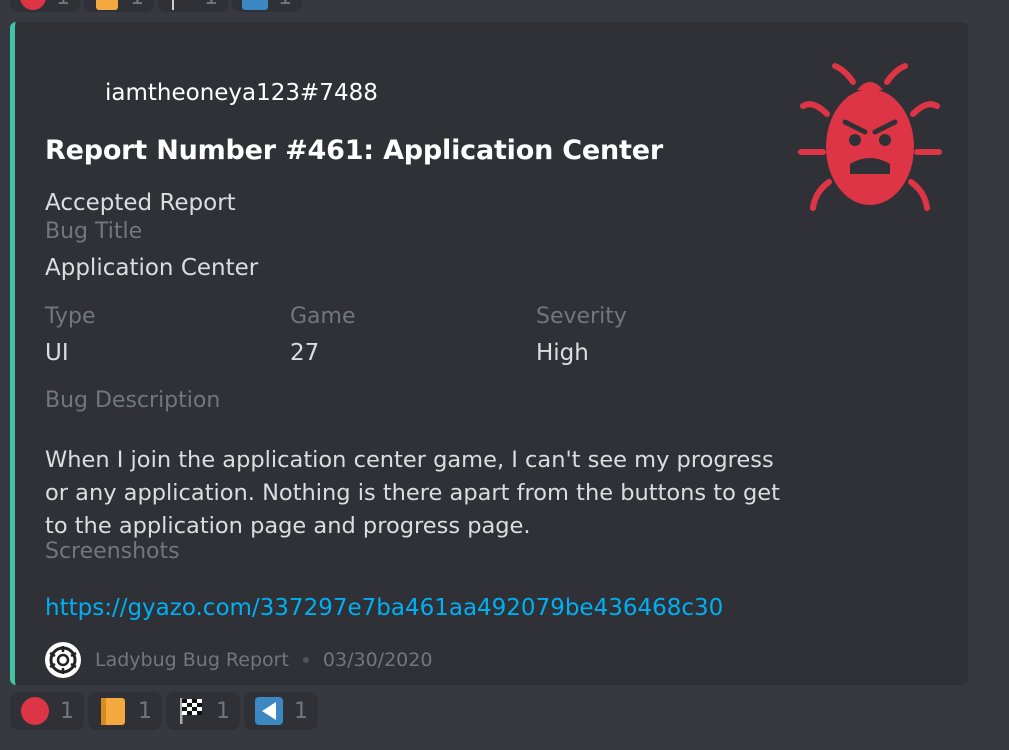 The height and width of the screenshot is (750, 1009). What do you see at coordinates (63, 660) in the screenshot?
I see `scp-logo-icon` at bounding box center [63, 660].